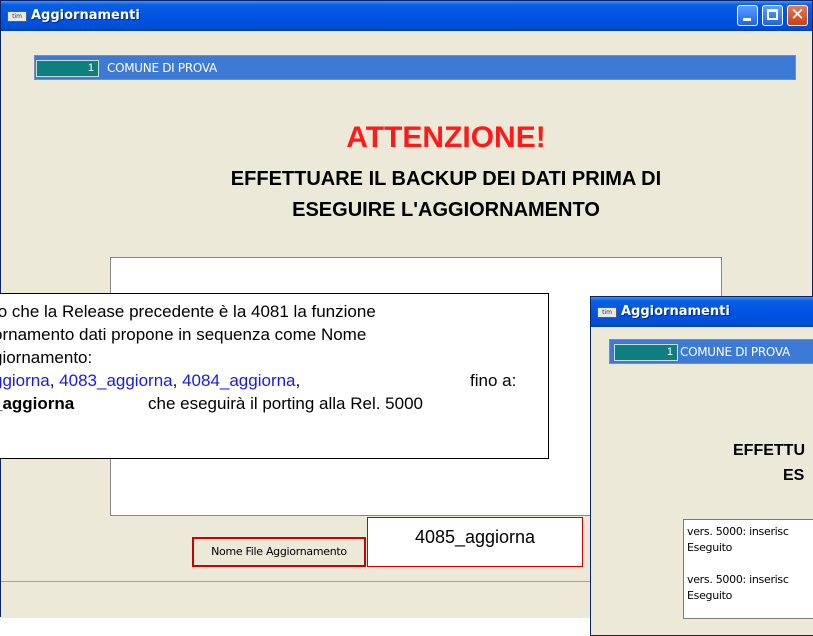 Image resolution: width=813 pixels, height=636 pixels. I want to click on minimize-icon, so click(747, 19).